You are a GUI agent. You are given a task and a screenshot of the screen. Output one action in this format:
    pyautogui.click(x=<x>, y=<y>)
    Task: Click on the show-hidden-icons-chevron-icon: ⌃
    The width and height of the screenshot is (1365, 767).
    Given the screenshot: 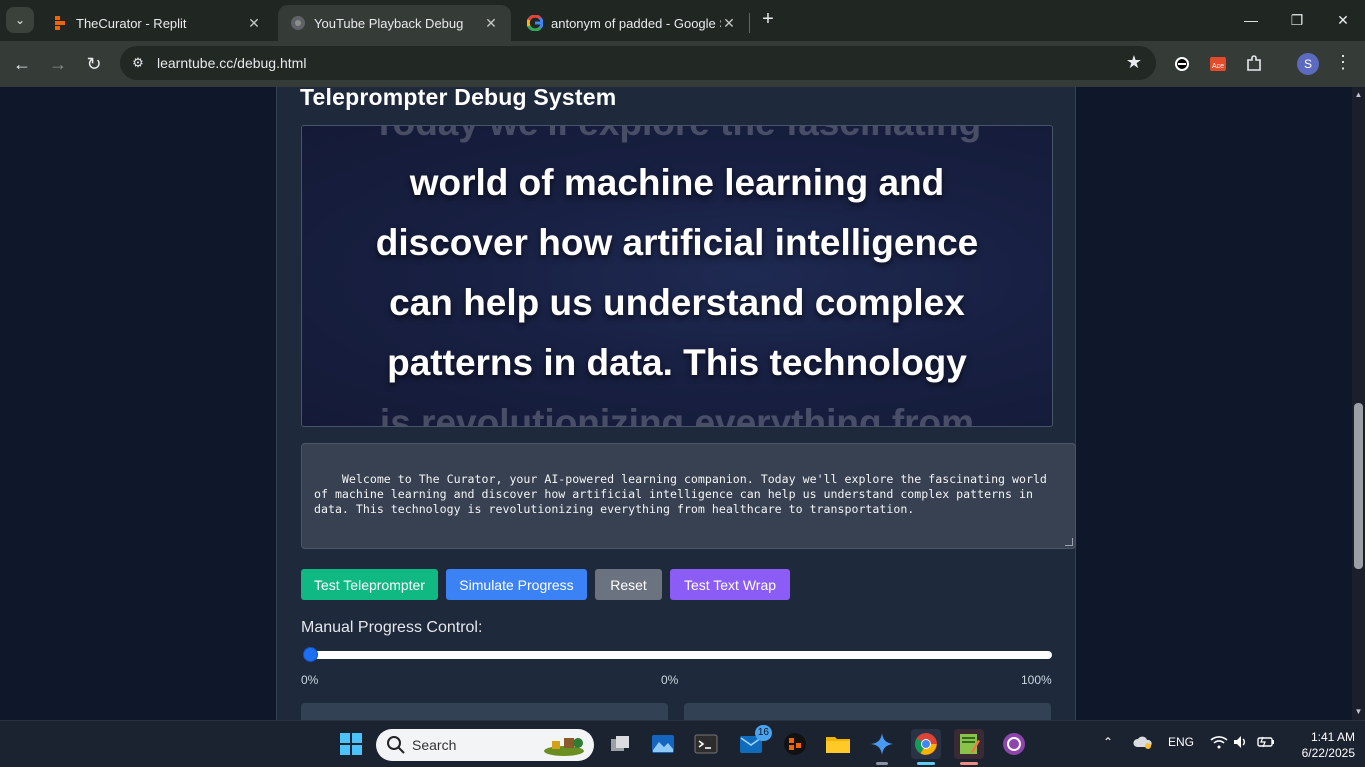 What is the action you would take?
    pyautogui.click(x=1108, y=742)
    